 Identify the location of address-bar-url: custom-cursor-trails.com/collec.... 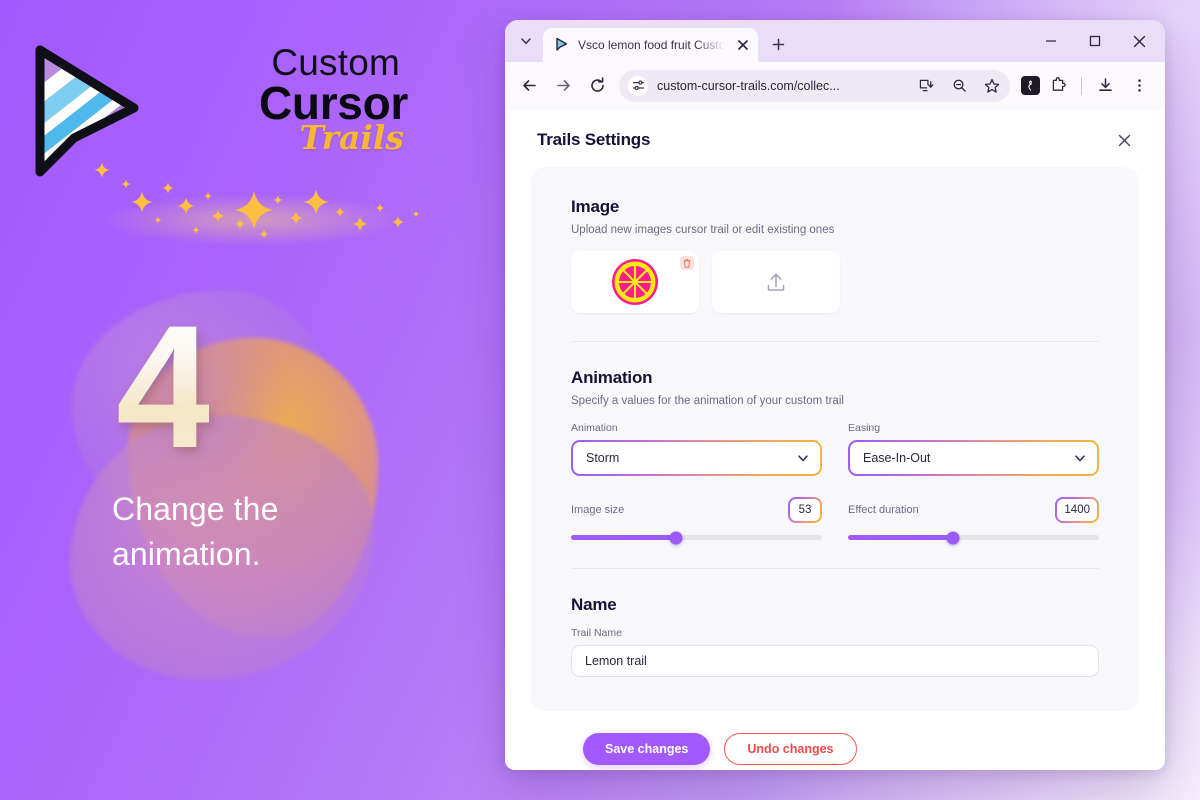
(748, 85).